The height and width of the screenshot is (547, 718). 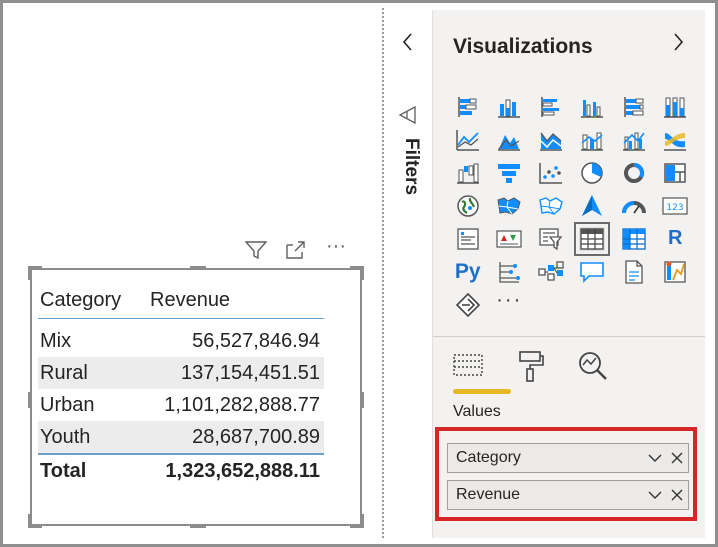 I want to click on analytics-tab-icon, so click(x=593, y=366).